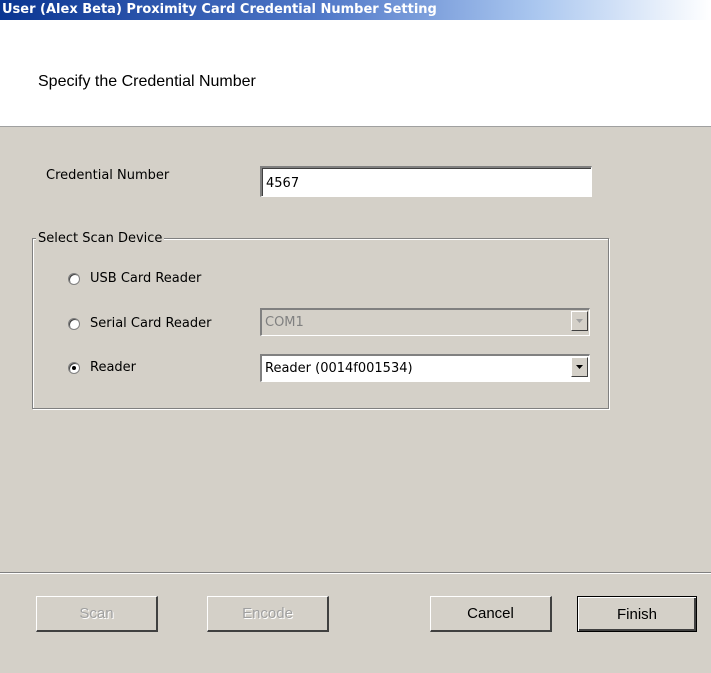  What do you see at coordinates (74, 278) in the screenshot?
I see `usb-card-reader-radio` at bounding box center [74, 278].